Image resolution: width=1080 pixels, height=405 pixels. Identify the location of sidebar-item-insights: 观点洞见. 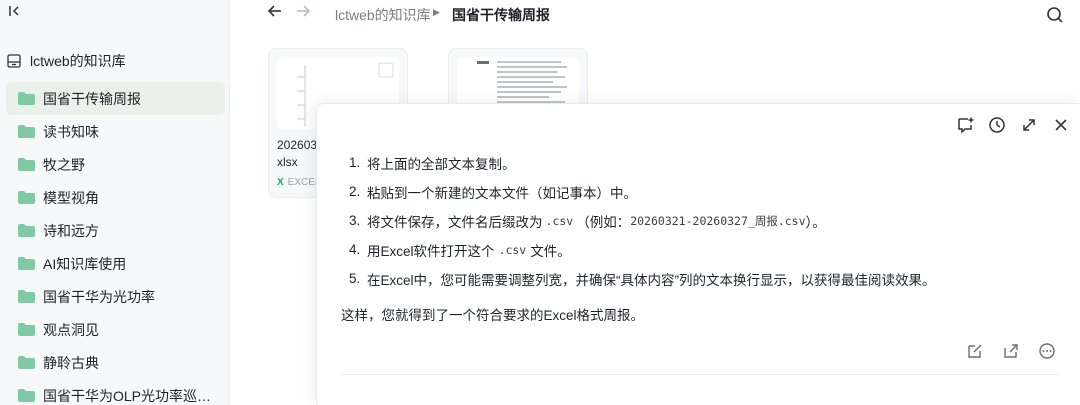
(115, 329).